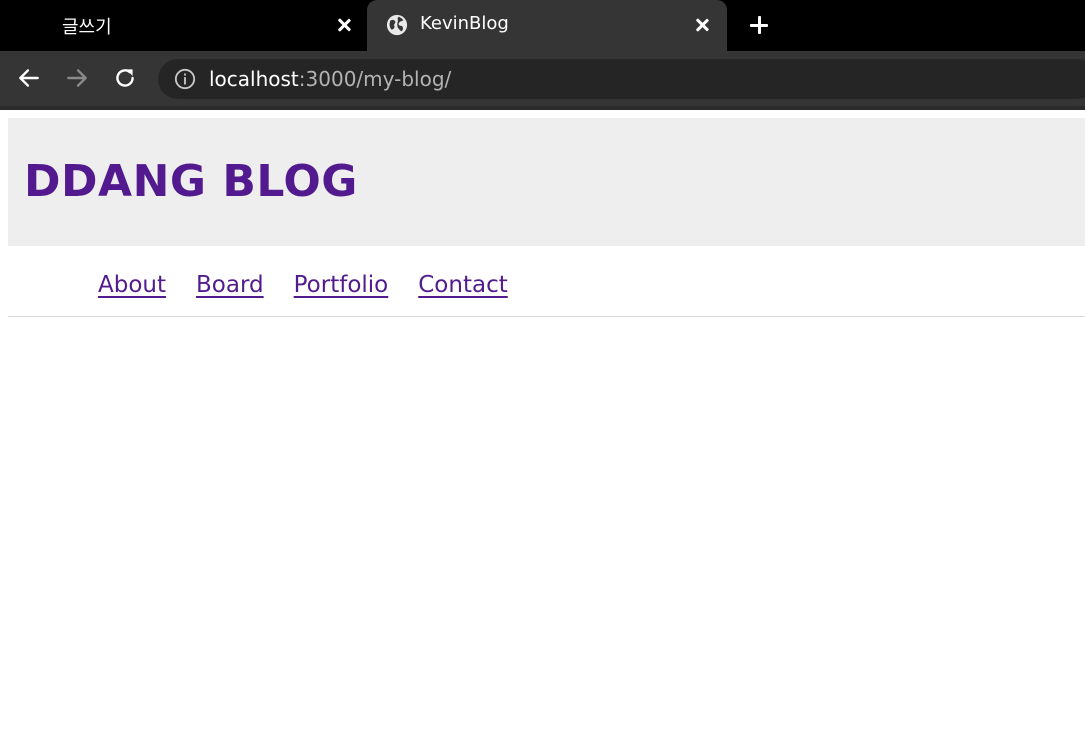 This screenshot has height=729, width=1085. Describe the element at coordinates (254, 79) in the screenshot. I see `url-host: localhost` at that location.